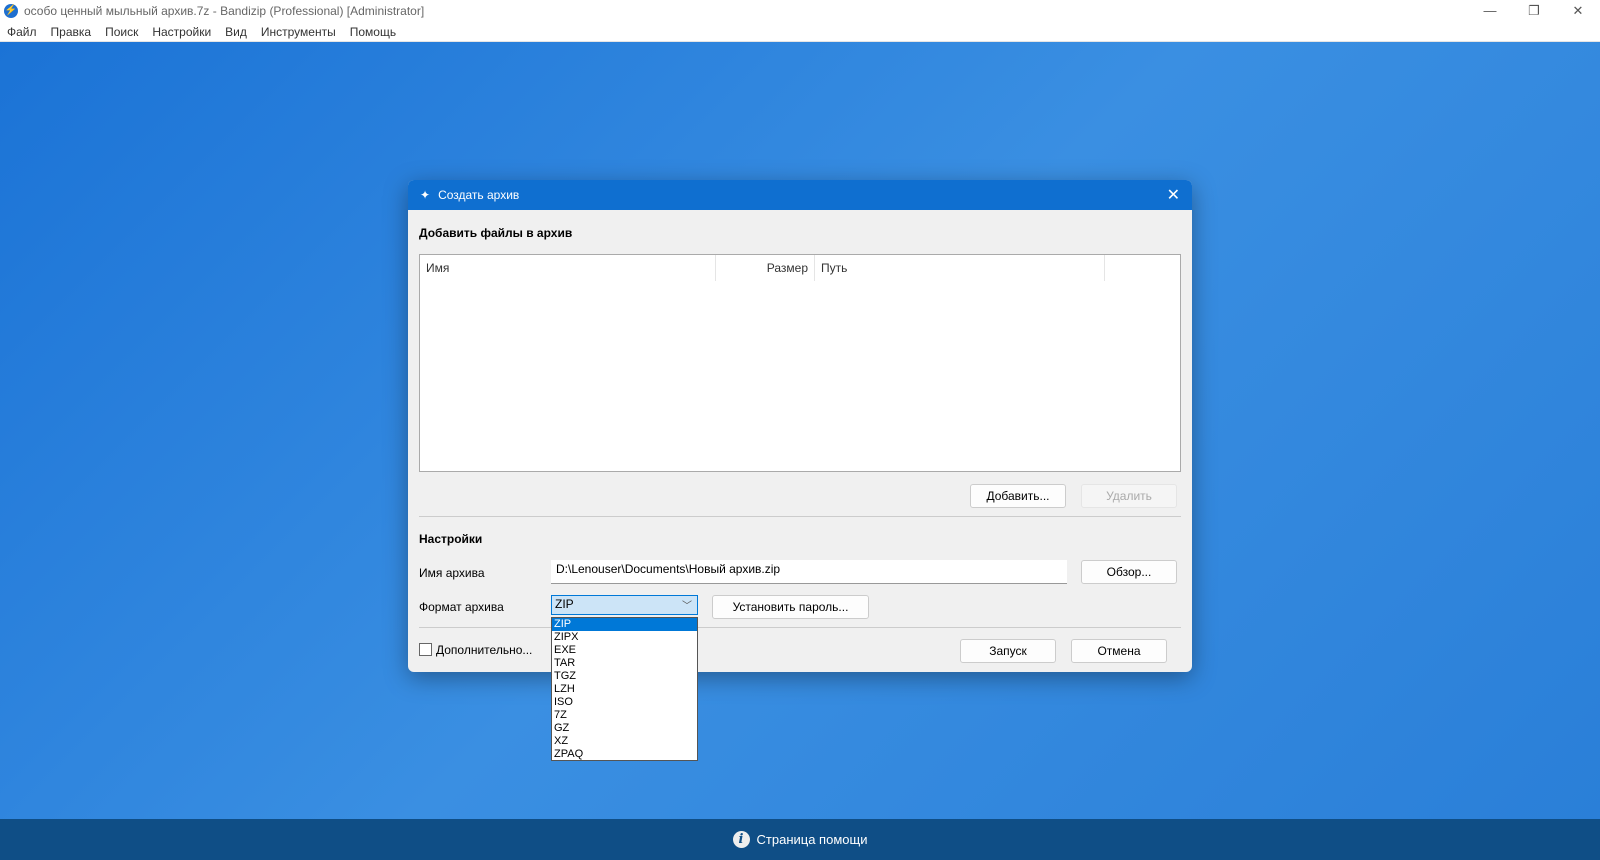 Image resolution: width=1600 pixels, height=860 pixels. Describe the element at coordinates (765, 268) in the screenshot. I see `column-size: Размер` at that location.